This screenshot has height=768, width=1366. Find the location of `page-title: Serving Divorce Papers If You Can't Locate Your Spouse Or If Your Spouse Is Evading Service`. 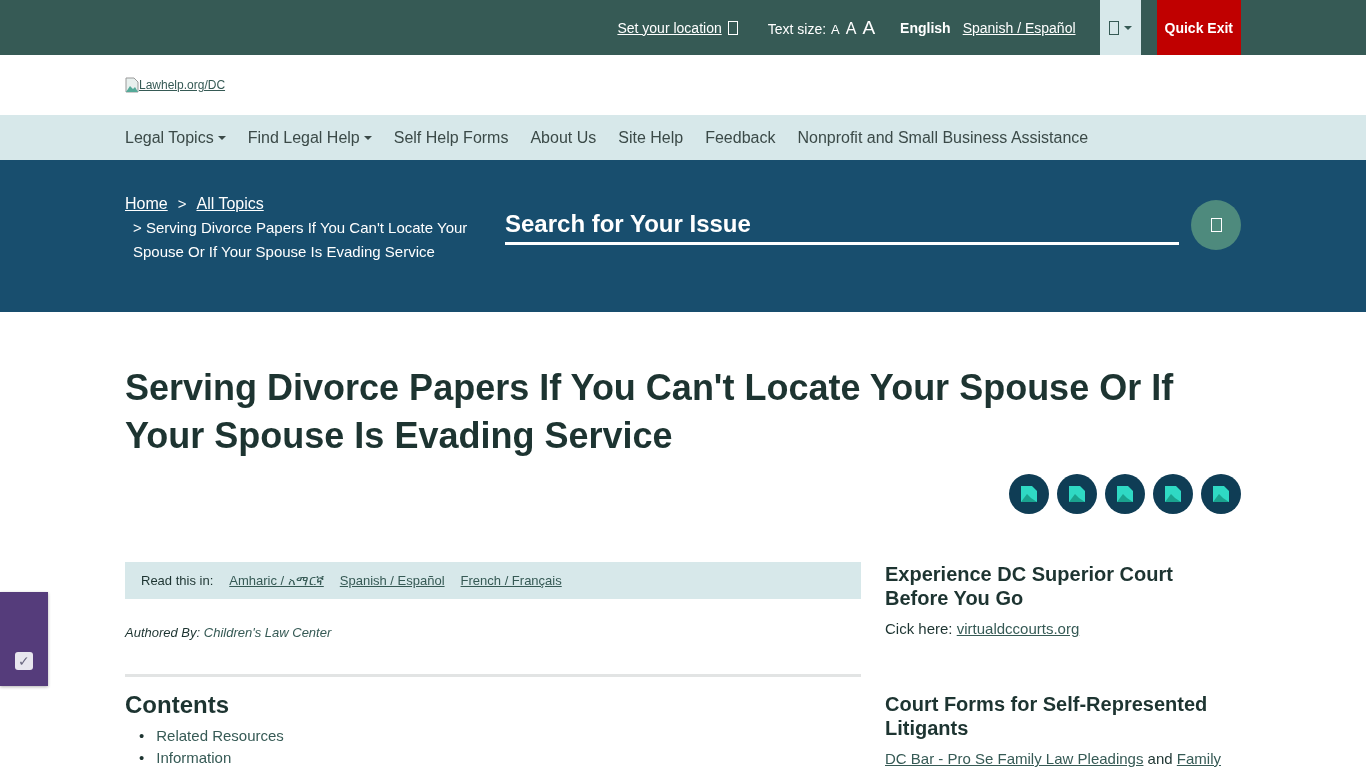

page-title: Serving Divorce Papers If You Can't Locate Your Spouse Or If Your Spouse Is Evading Service is located at coordinates (650, 412).